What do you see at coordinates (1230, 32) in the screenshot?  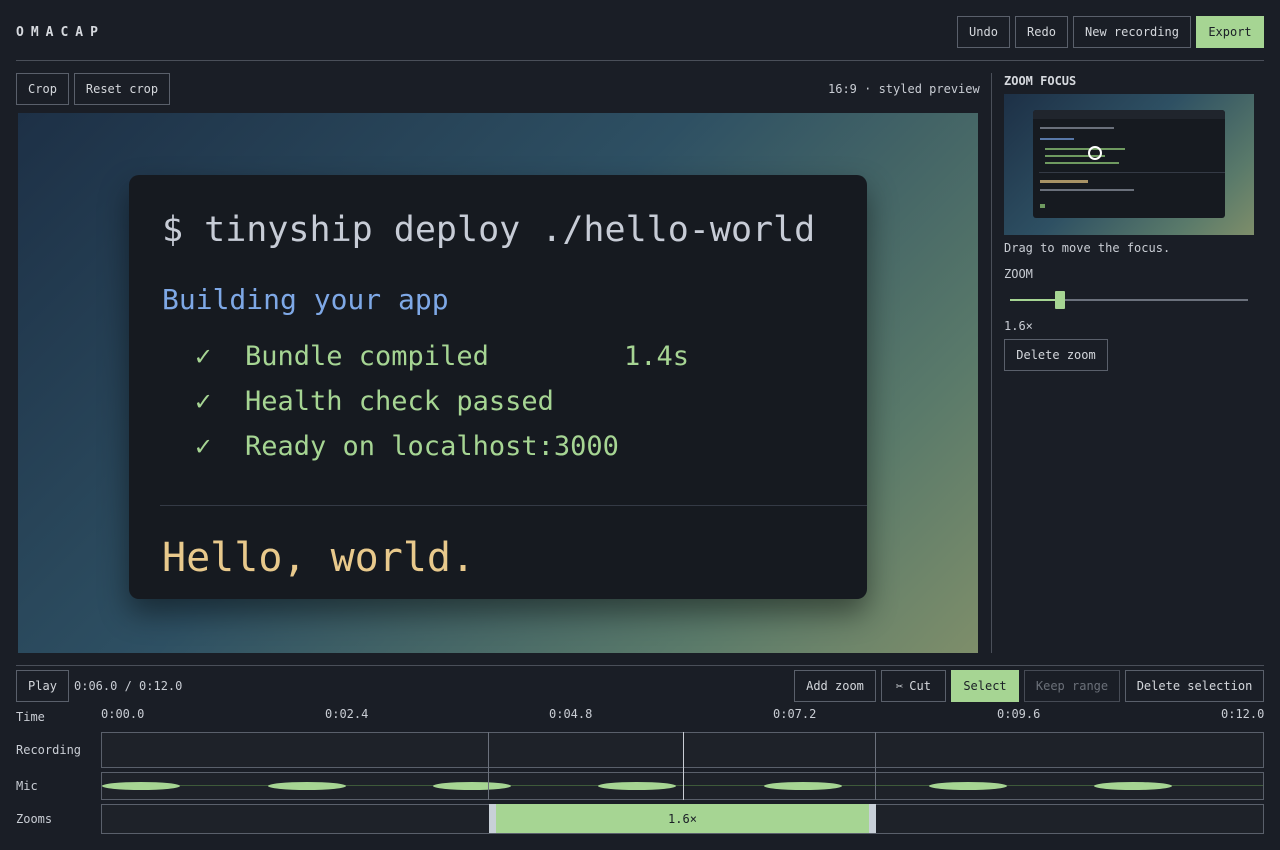 I see `export-button: Export` at bounding box center [1230, 32].